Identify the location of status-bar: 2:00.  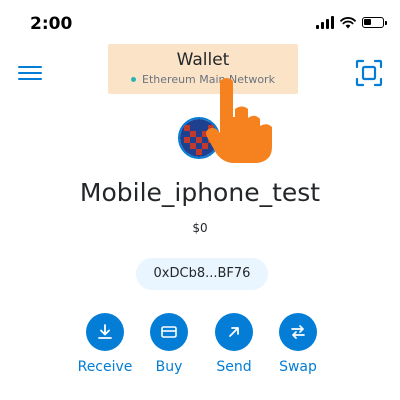
(200, 24).